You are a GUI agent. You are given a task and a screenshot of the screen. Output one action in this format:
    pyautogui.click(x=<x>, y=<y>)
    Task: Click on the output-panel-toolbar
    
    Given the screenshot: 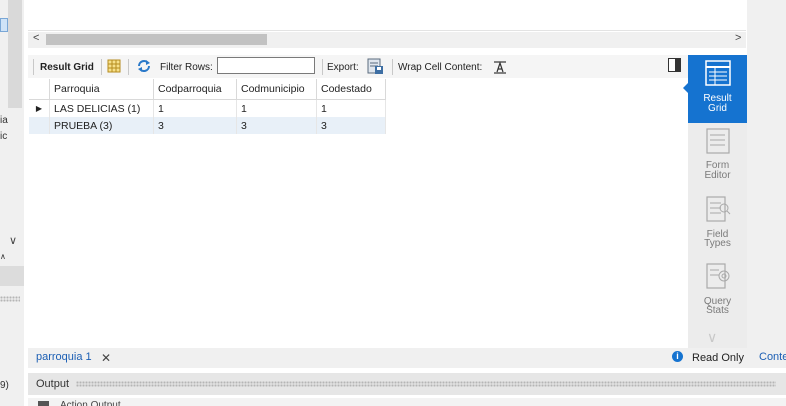 What is the action you would take?
    pyautogui.click(x=407, y=402)
    